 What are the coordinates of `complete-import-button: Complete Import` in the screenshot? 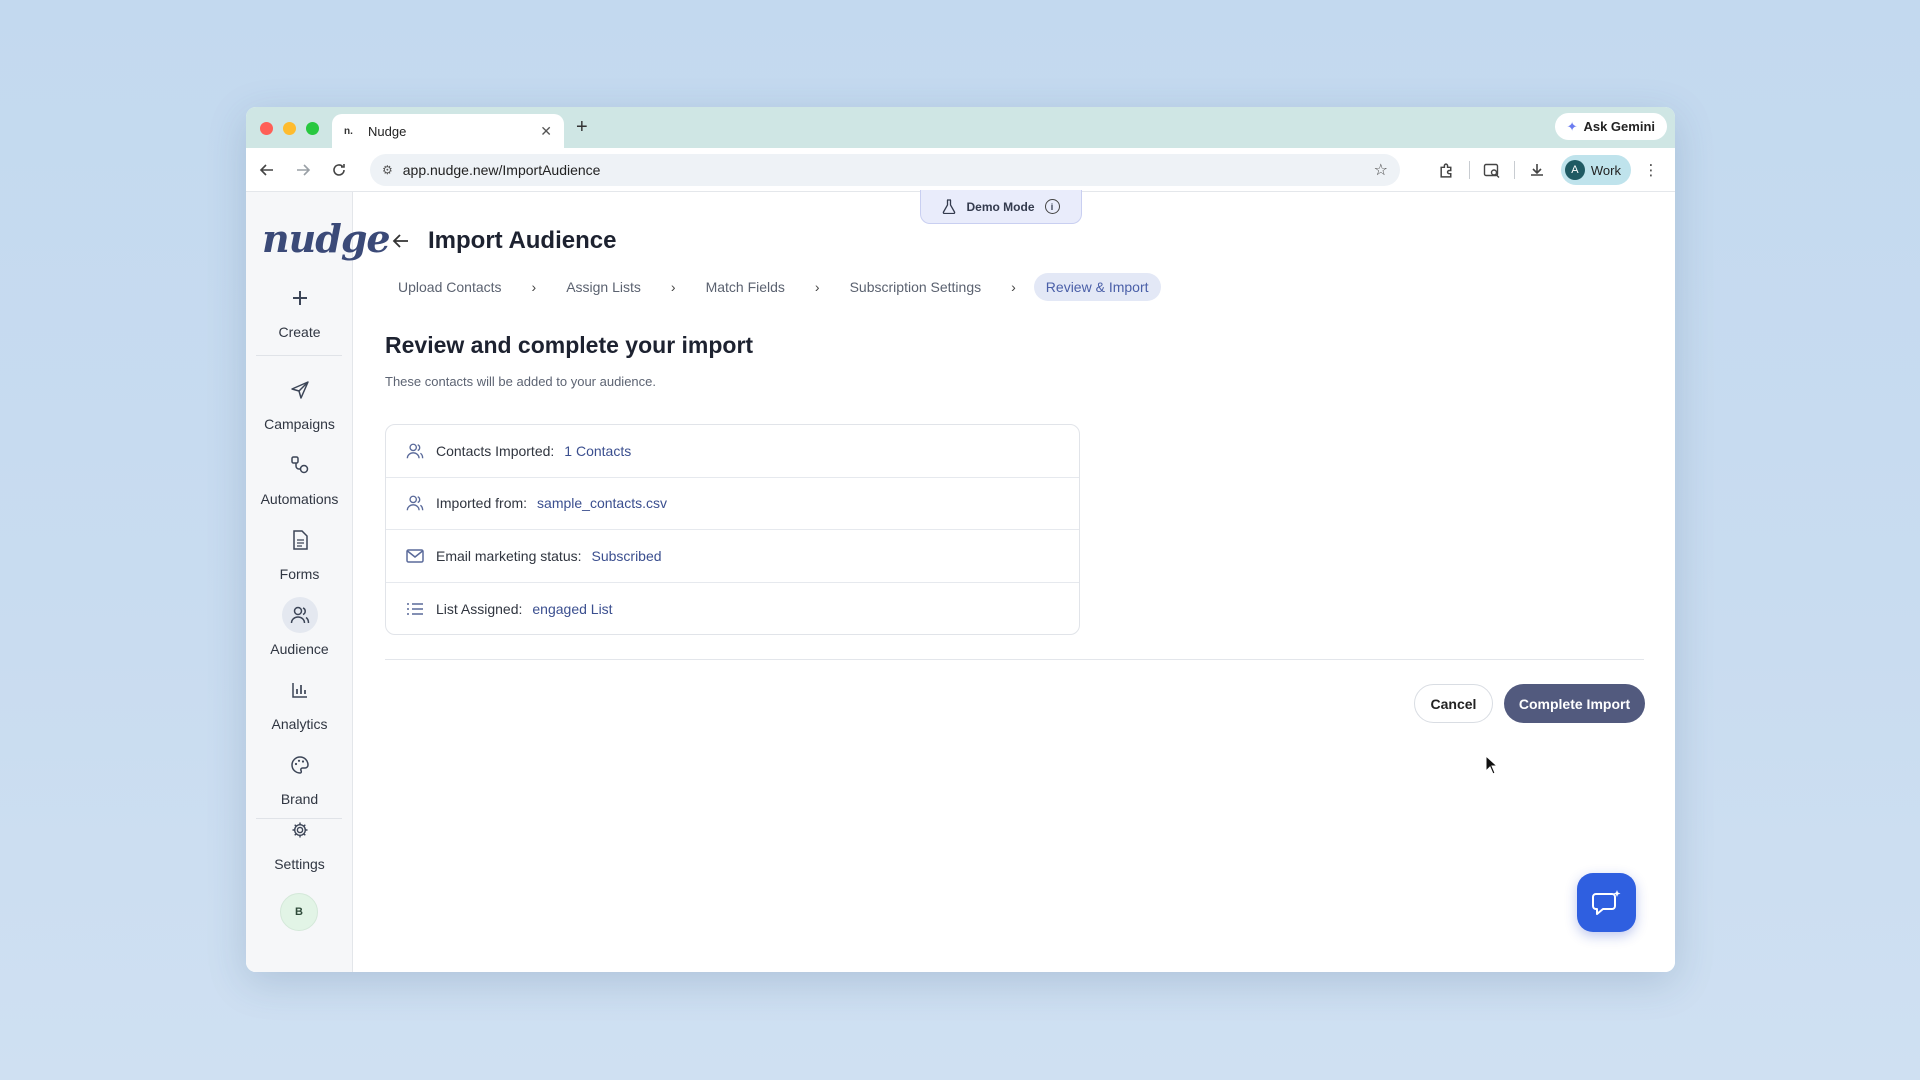 It's located at (1574, 703).